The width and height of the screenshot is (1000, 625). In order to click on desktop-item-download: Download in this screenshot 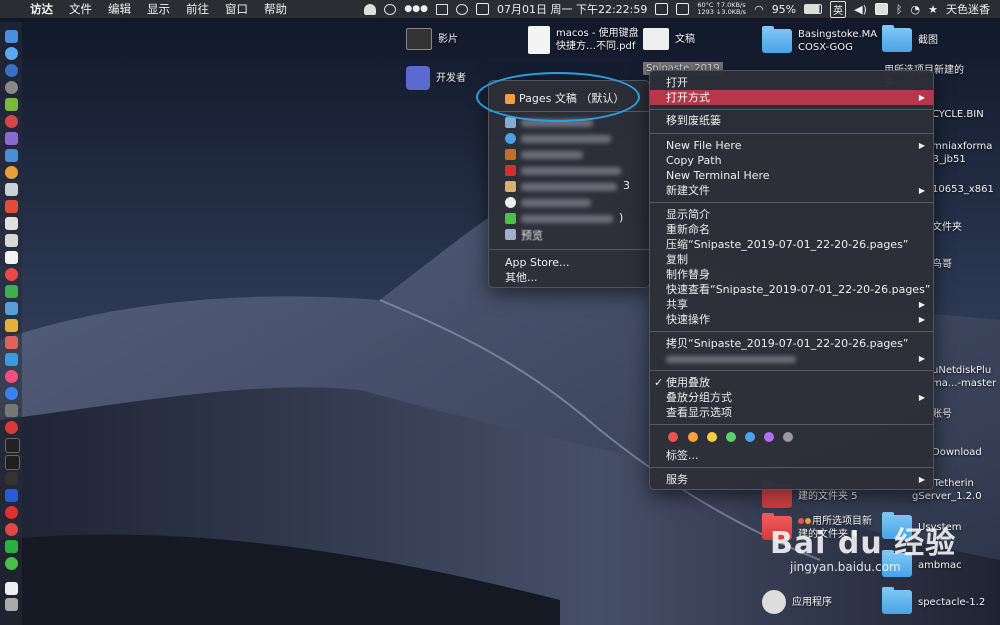, I will do `click(957, 452)`.